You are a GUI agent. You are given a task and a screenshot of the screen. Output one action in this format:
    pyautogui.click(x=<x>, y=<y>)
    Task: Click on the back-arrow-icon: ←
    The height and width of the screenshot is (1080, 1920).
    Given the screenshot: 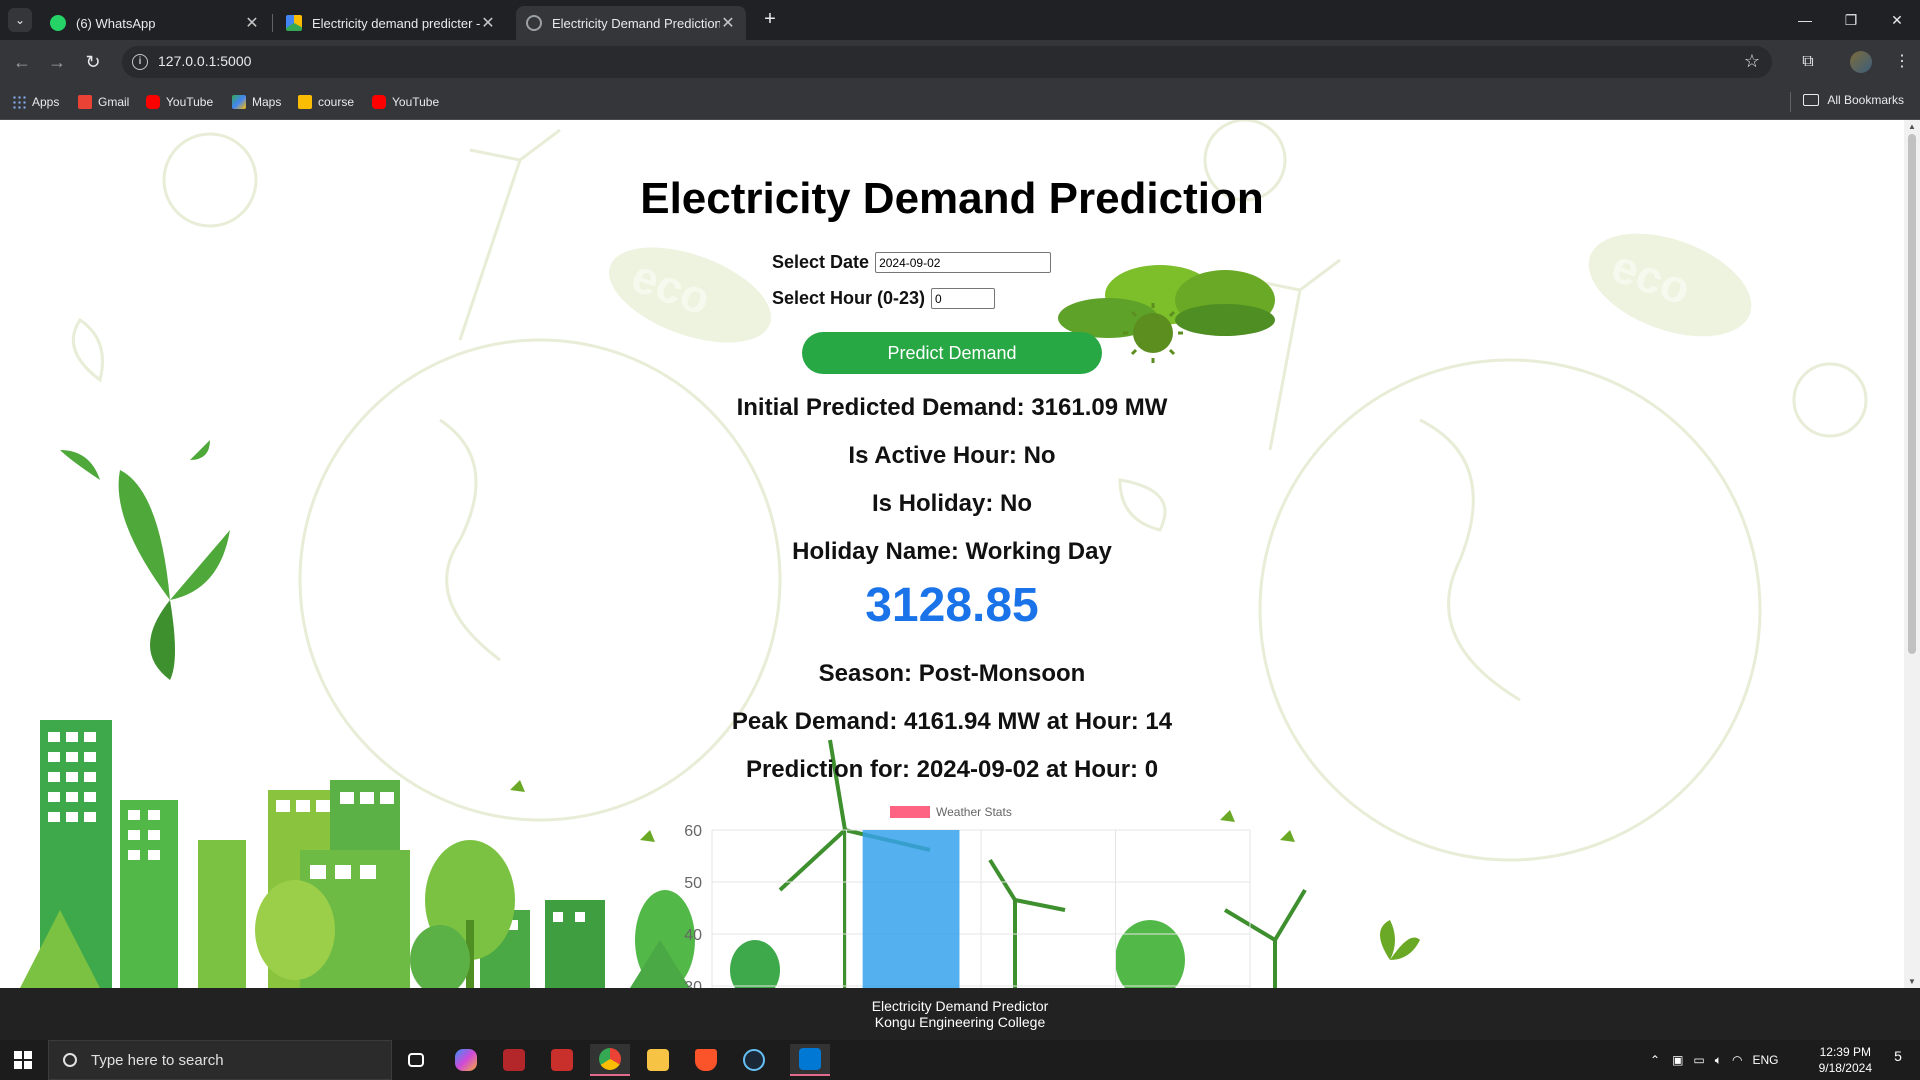 What is the action you would take?
    pyautogui.click(x=22, y=62)
    